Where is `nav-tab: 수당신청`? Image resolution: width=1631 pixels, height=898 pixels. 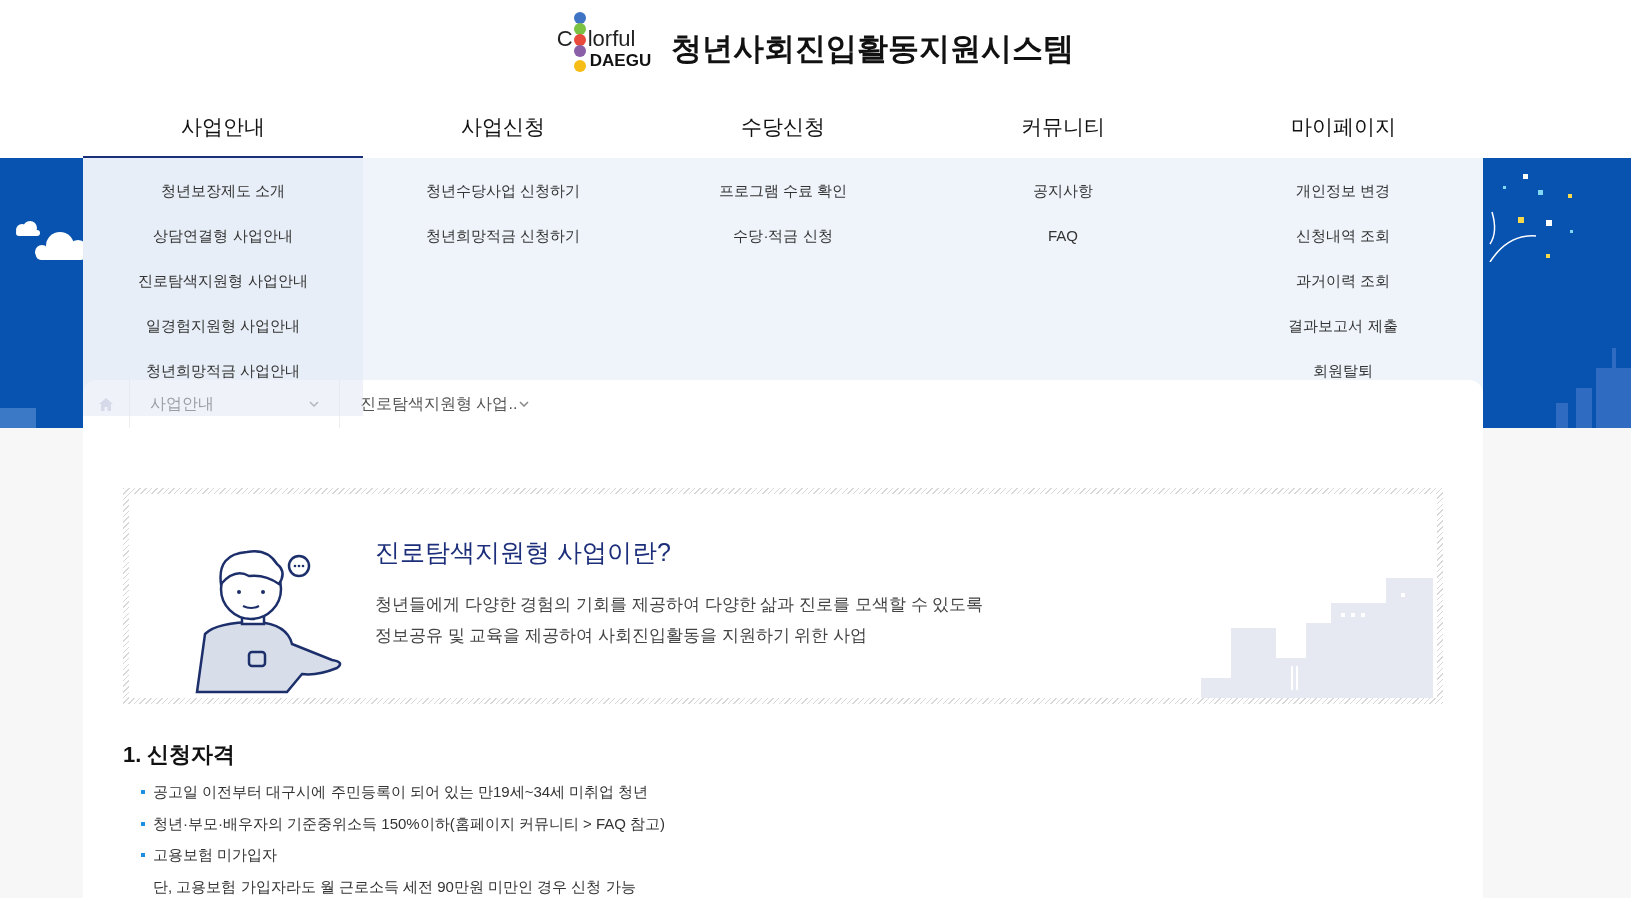 nav-tab: 수당신청 is located at coordinates (783, 128).